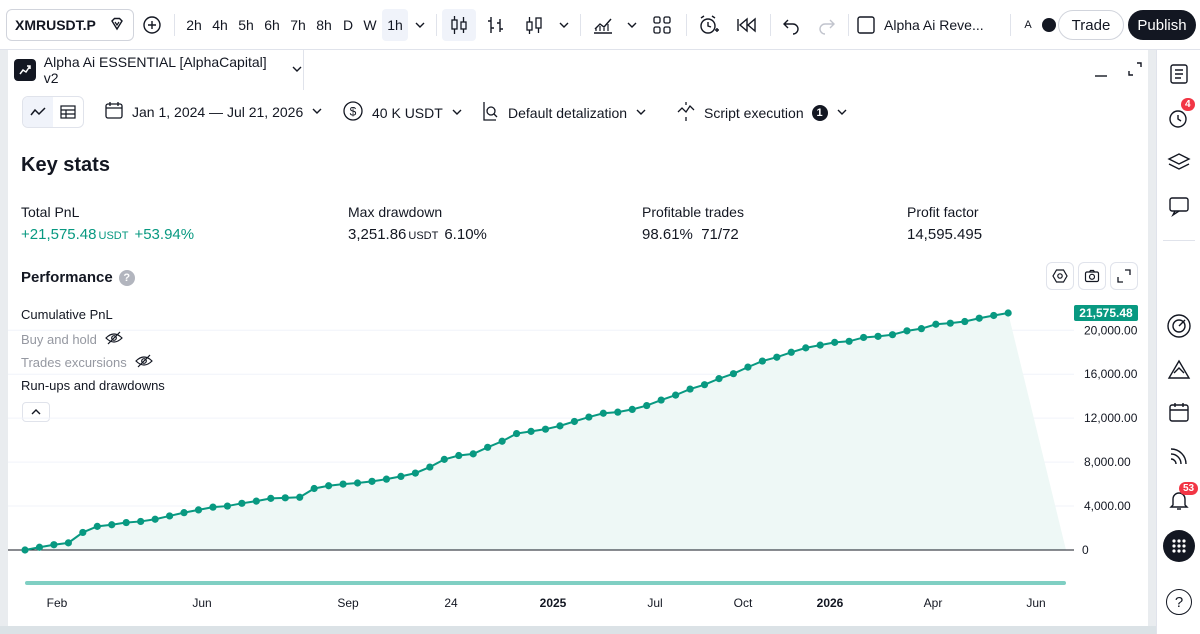 This screenshot has width=1200, height=634. What do you see at coordinates (1111, 418) in the screenshot?
I see `y-tick-label: 12,000.00` at bounding box center [1111, 418].